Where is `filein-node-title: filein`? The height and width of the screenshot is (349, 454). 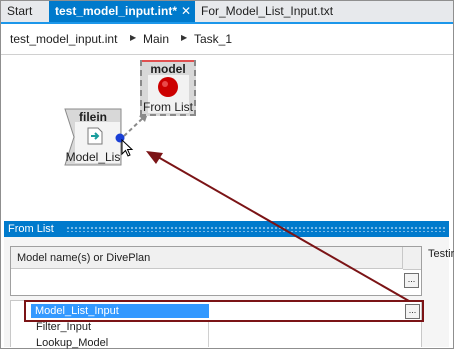
filein-node-title: filein is located at coordinates (92, 117).